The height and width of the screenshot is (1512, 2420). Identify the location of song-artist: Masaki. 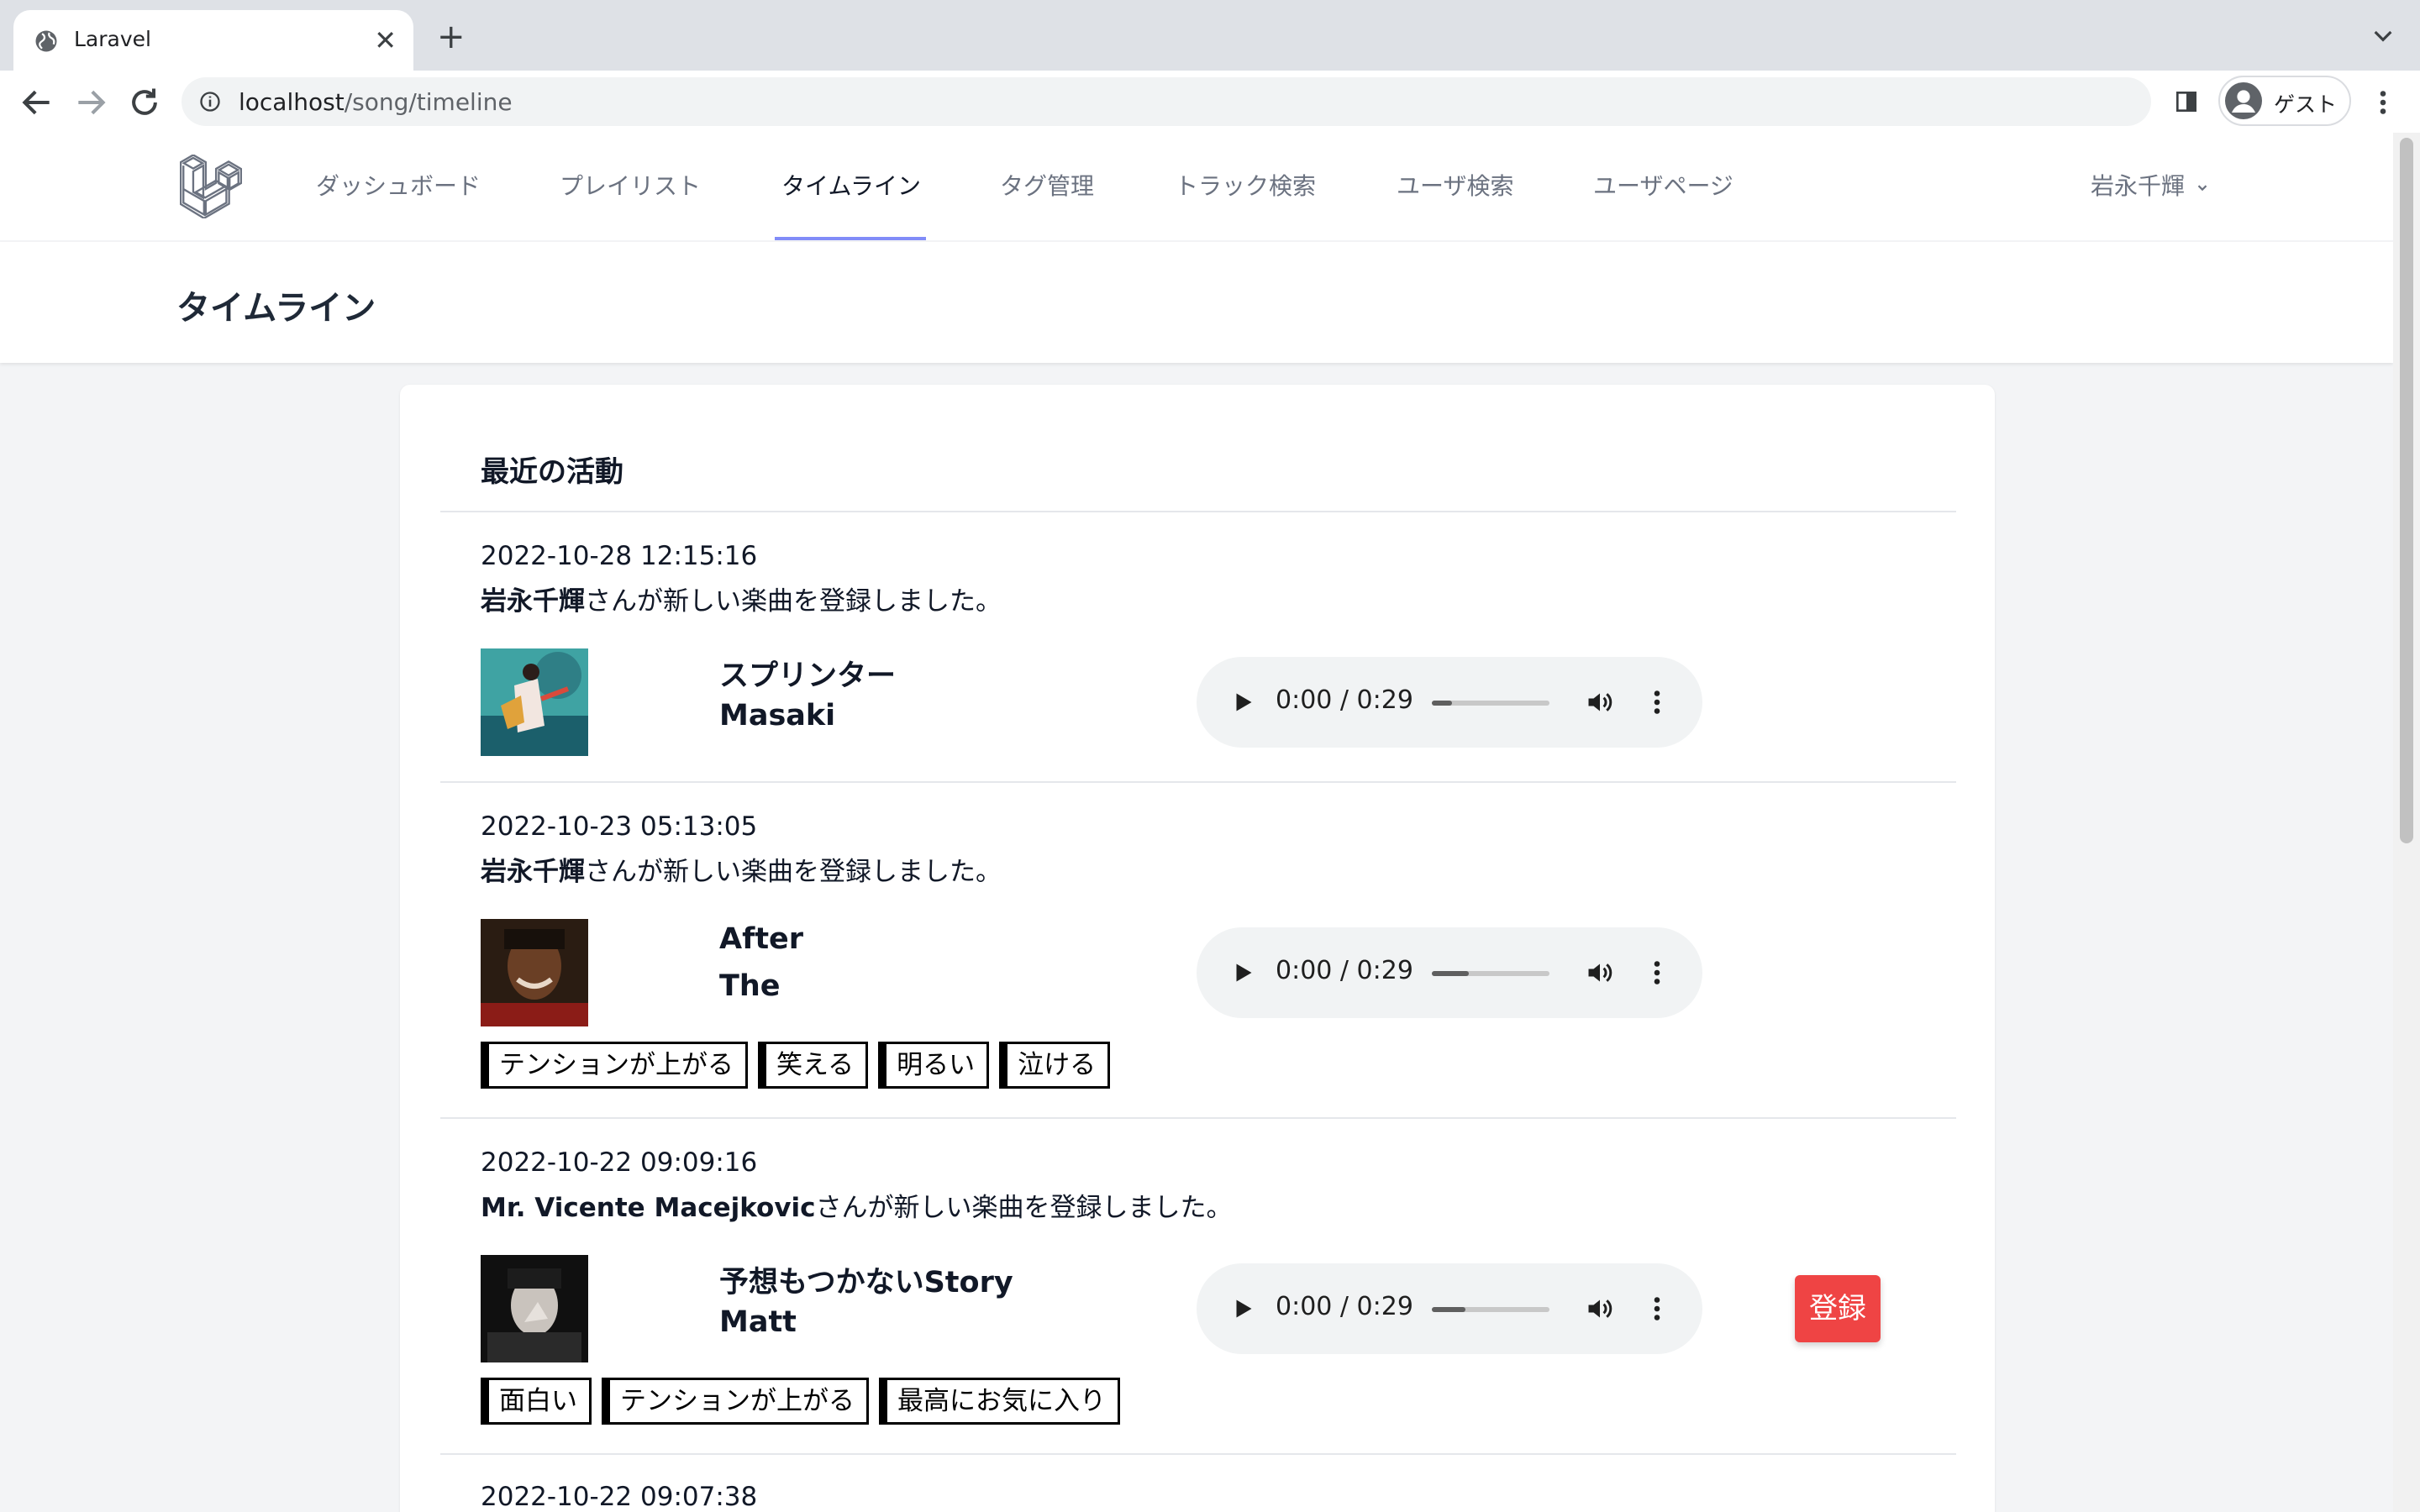
(778, 715).